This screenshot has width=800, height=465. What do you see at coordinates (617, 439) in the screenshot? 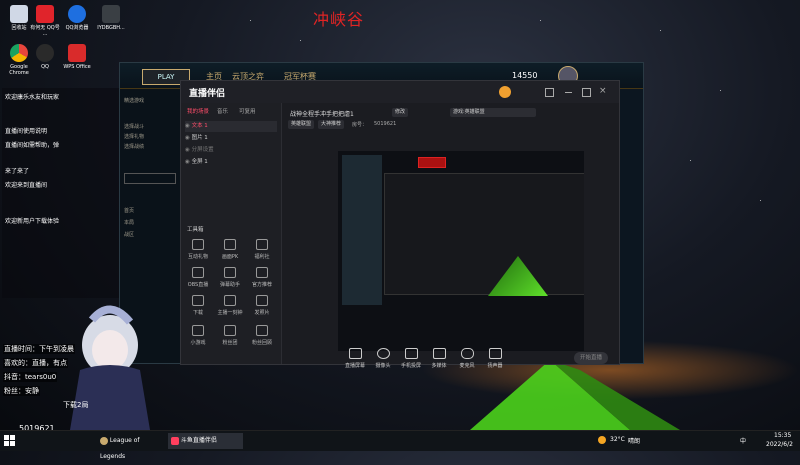
I see `temperature: 32°C` at bounding box center [617, 439].